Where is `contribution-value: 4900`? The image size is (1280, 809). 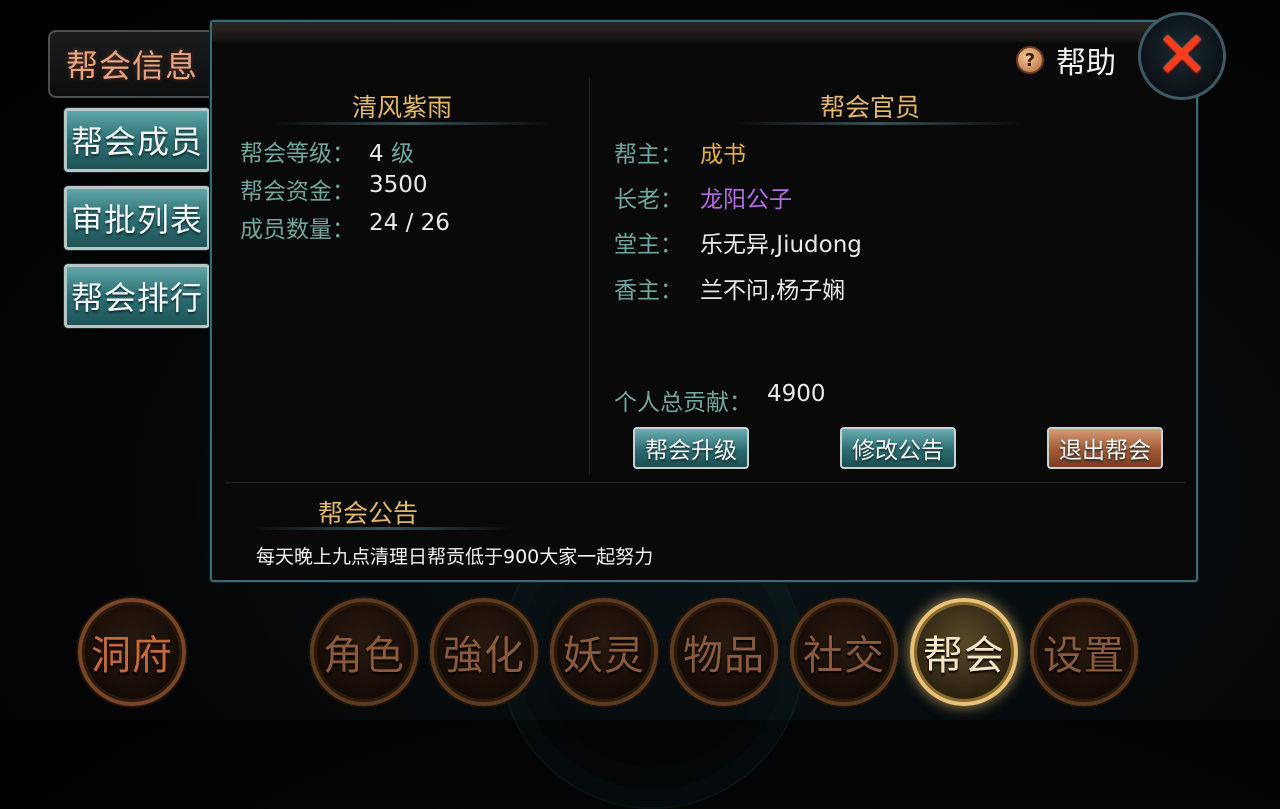
contribution-value: 4900 is located at coordinates (796, 394).